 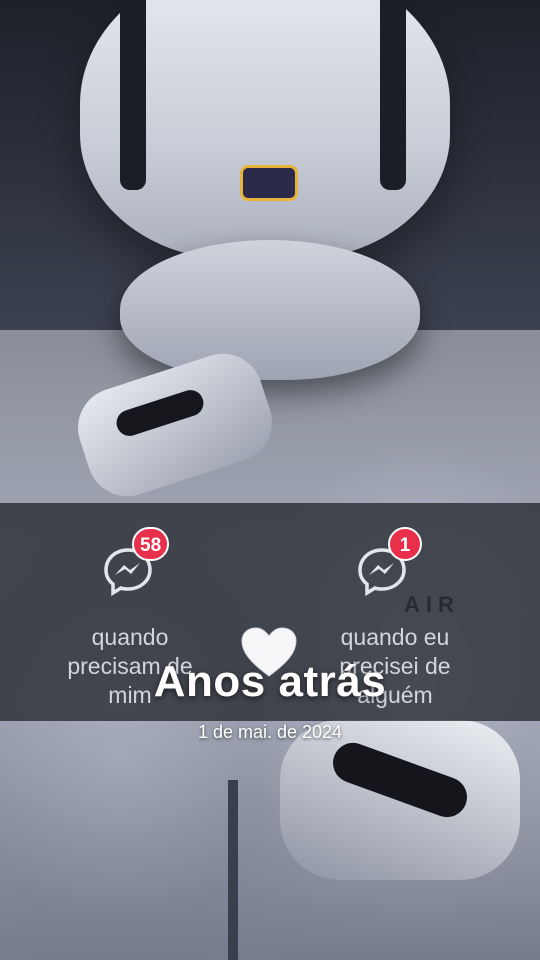 What do you see at coordinates (233, 870) in the screenshot?
I see `jacket-zipper` at bounding box center [233, 870].